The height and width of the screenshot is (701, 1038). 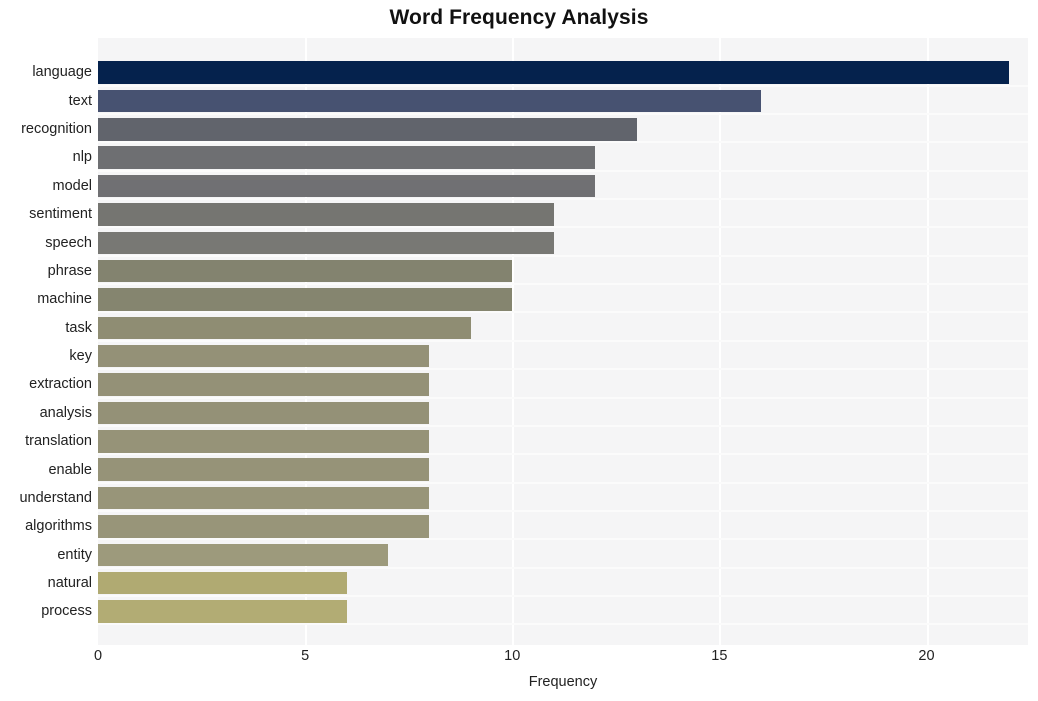 I want to click on y-axis-tick-label: enable, so click(x=70, y=469).